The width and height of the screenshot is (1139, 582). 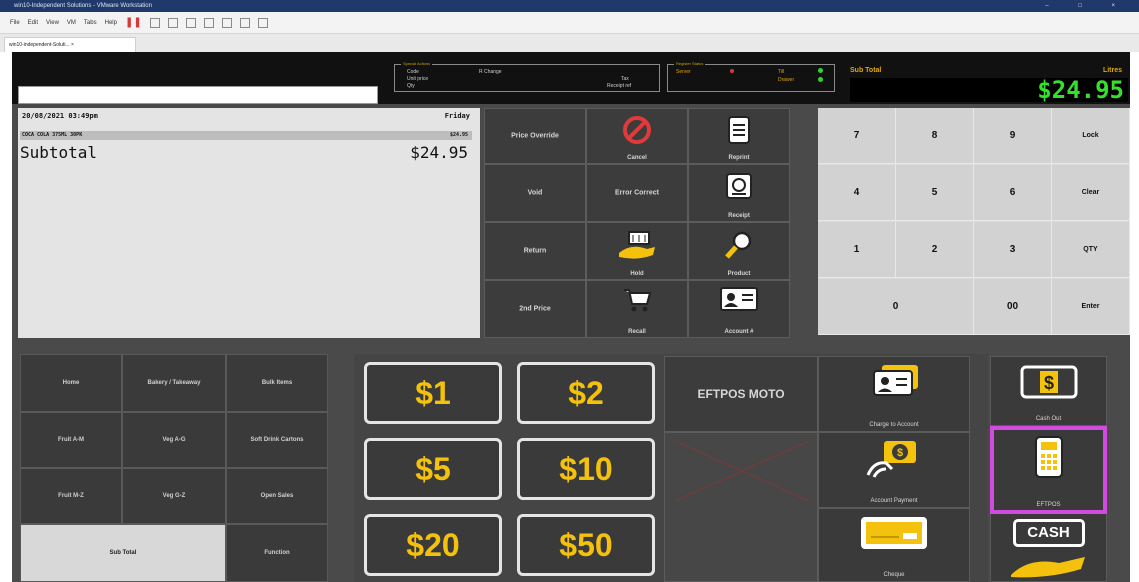 What do you see at coordinates (52, 23) in the screenshot?
I see `menu-view: View` at bounding box center [52, 23].